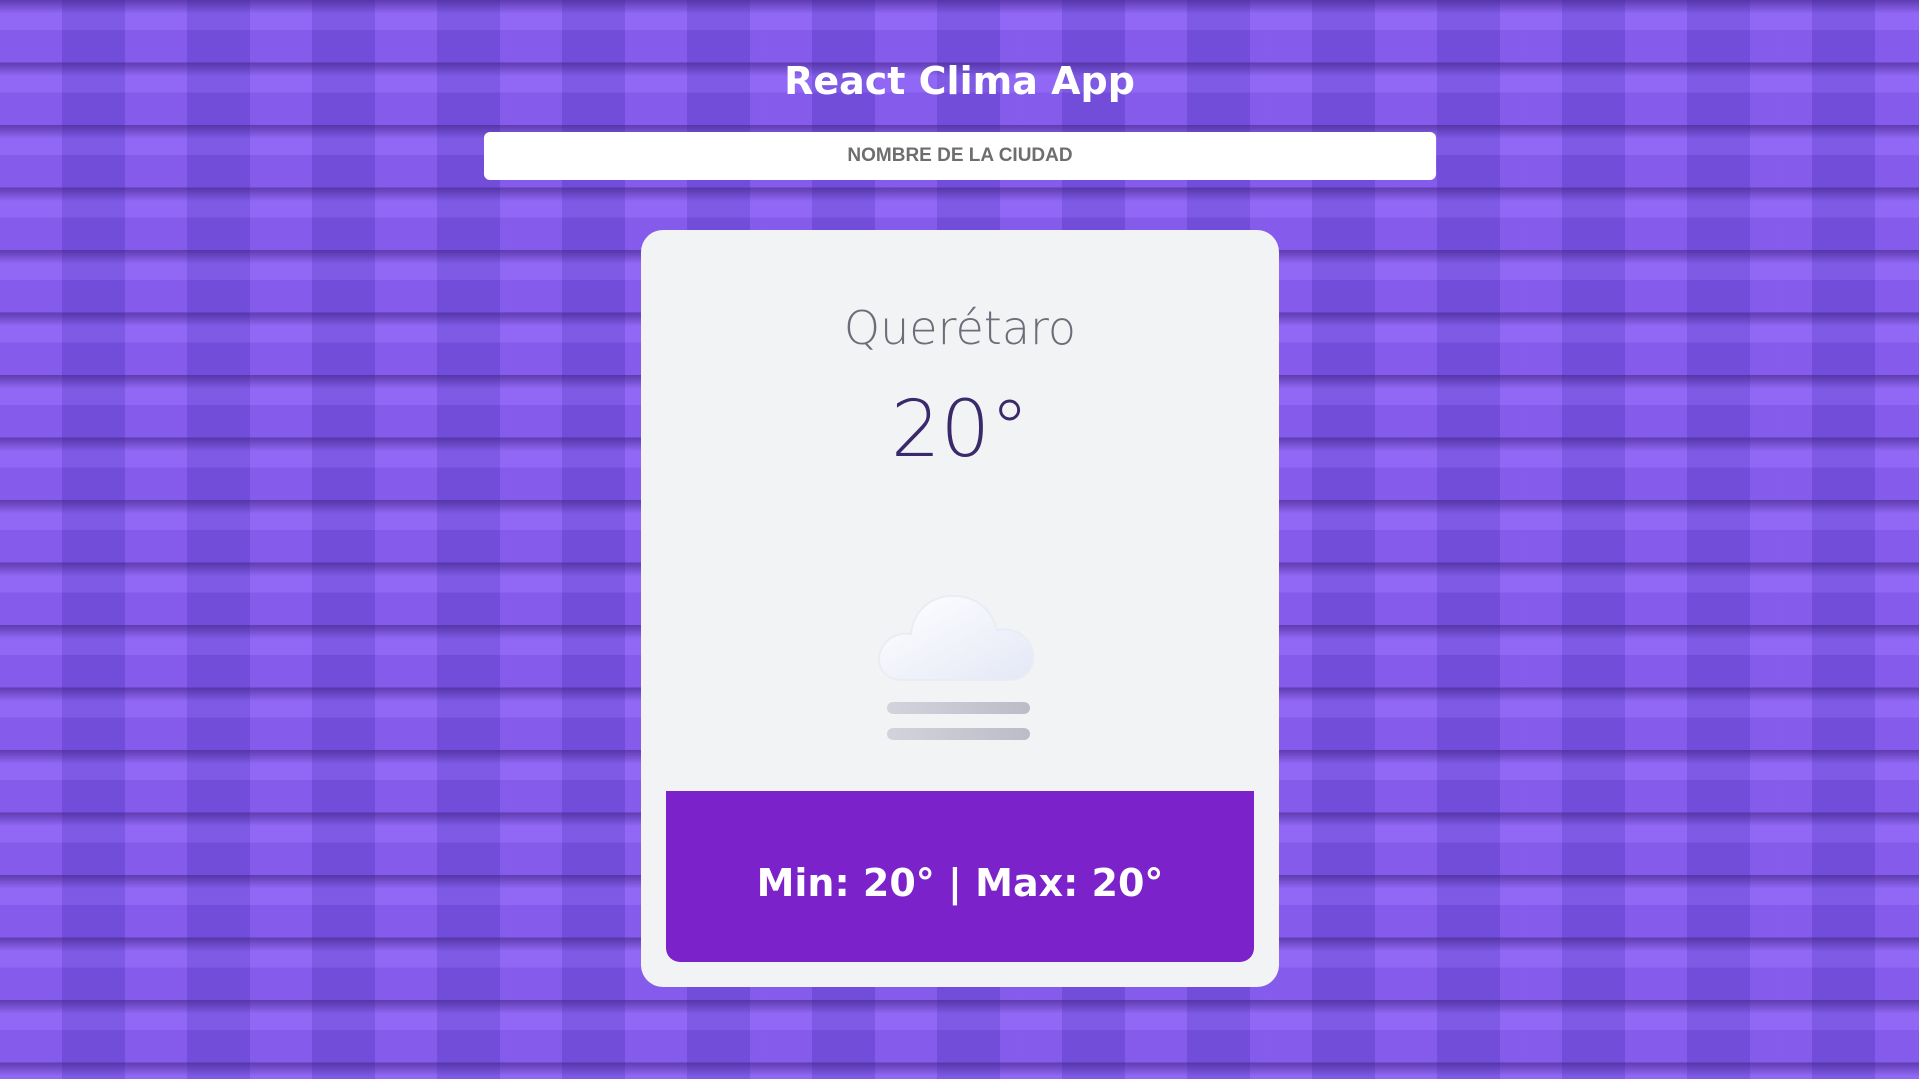 The image size is (1919, 1079). I want to click on city-search-input, so click(960, 156).